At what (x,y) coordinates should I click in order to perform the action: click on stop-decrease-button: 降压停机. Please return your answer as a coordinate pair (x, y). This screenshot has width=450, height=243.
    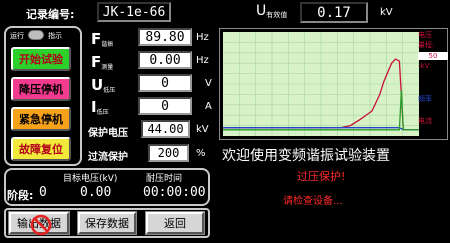
    Looking at the image, I should click on (41, 89).